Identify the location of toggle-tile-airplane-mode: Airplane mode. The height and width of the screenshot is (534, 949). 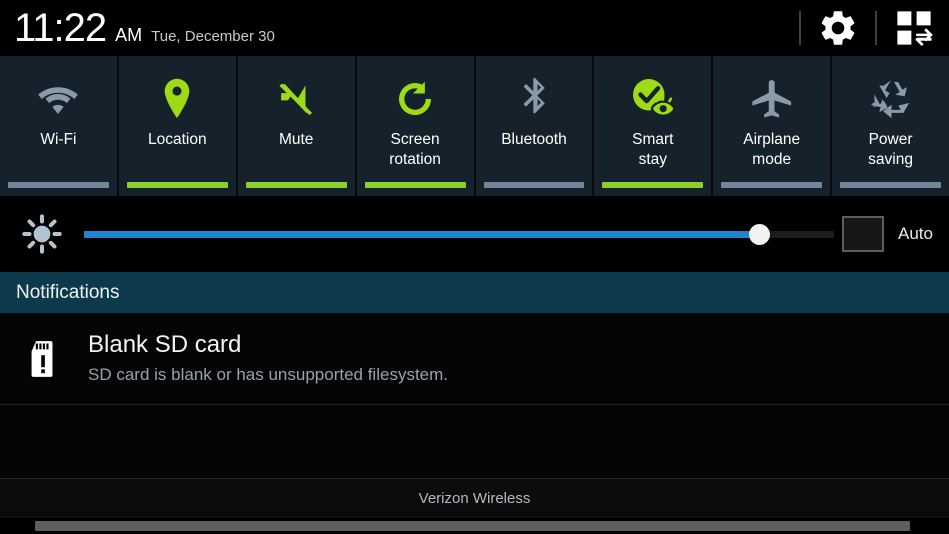
(773, 126).